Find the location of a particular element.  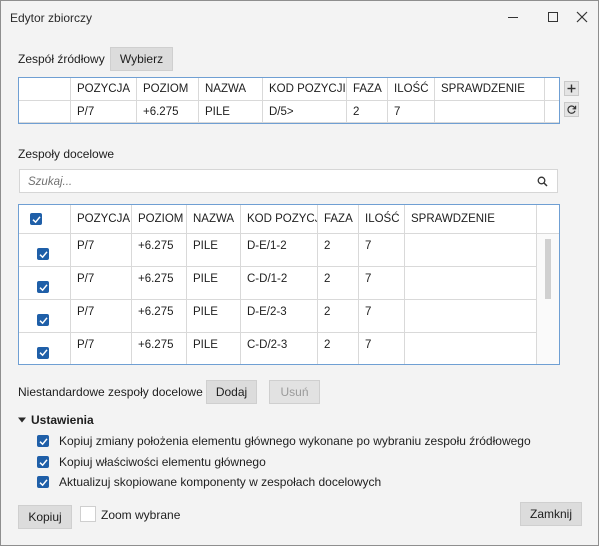

minimize-icon is located at coordinates (513, 17).